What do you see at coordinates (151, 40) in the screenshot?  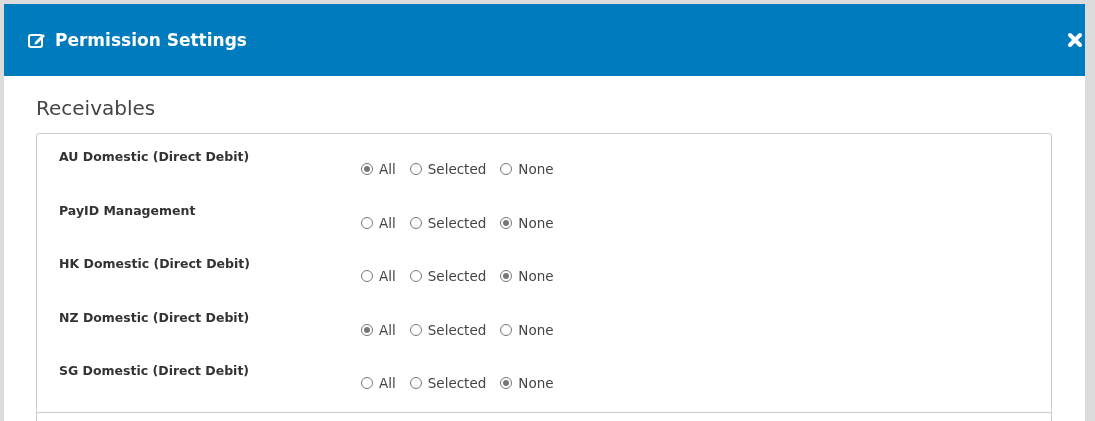 I see `dialog-title: Permission Settings` at bounding box center [151, 40].